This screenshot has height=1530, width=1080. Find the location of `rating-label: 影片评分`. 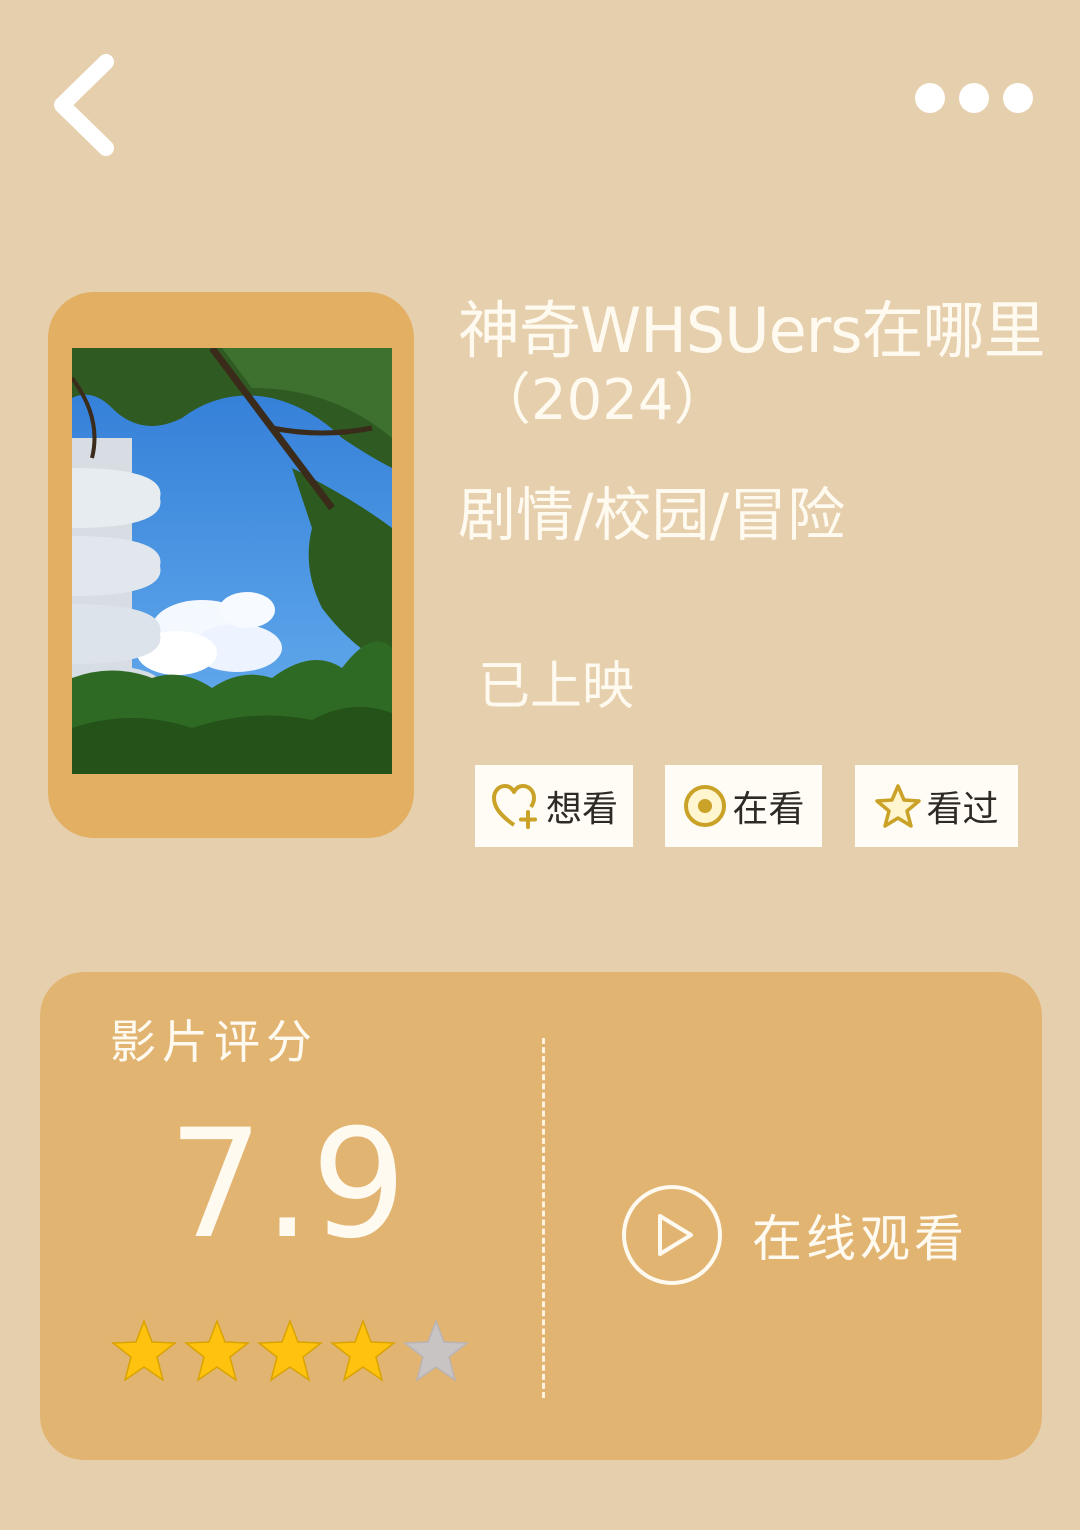

rating-label: 影片评分 is located at coordinates (214, 1042).